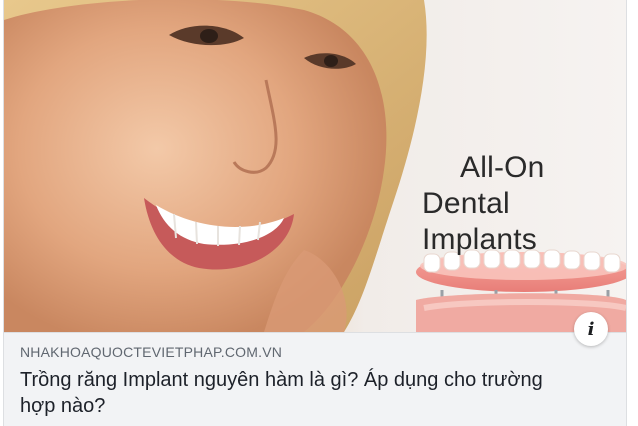  Describe the element at coordinates (502, 167) in the screenshot. I see `image-caption-line-1: All-On` at that location.